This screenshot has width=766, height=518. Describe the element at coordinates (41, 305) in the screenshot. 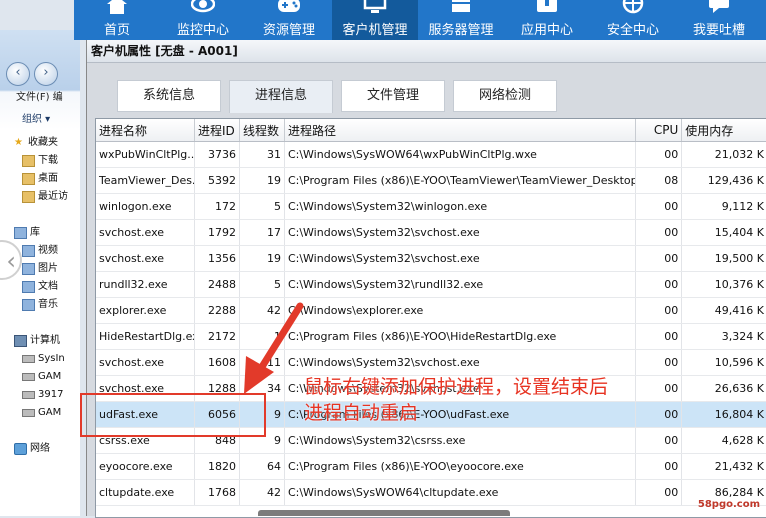

I see `explorer-item: 音乐` at that location.